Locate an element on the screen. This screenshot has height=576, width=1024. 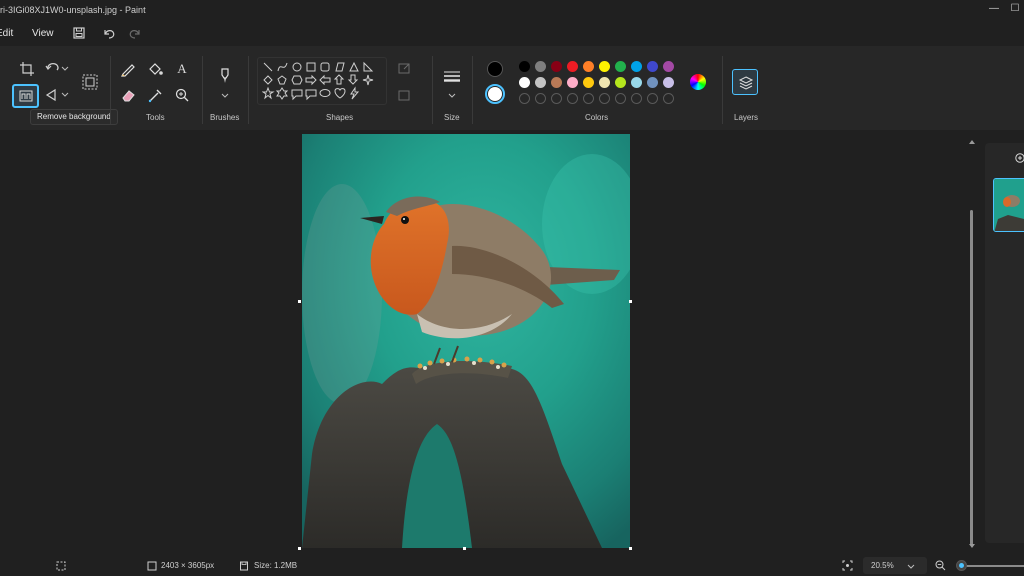
maximize-icon: ☐ is located at coordinates (1015, 9).